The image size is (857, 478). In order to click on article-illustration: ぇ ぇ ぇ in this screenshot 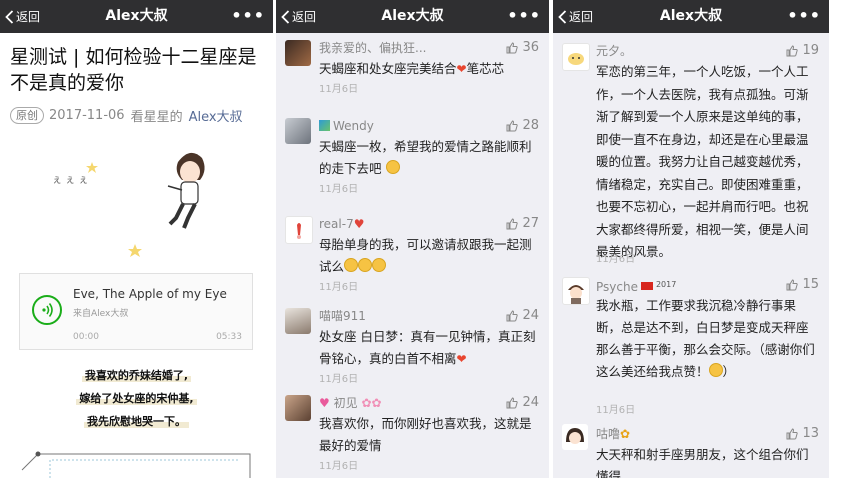, I will do `click(128, 204)`.